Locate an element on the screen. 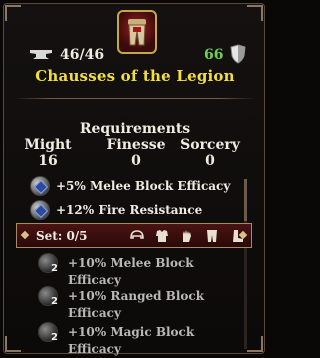 Image resolution: width=320 pixels, height=358 pixels. set-pieces is located at coordinates (189, 238).